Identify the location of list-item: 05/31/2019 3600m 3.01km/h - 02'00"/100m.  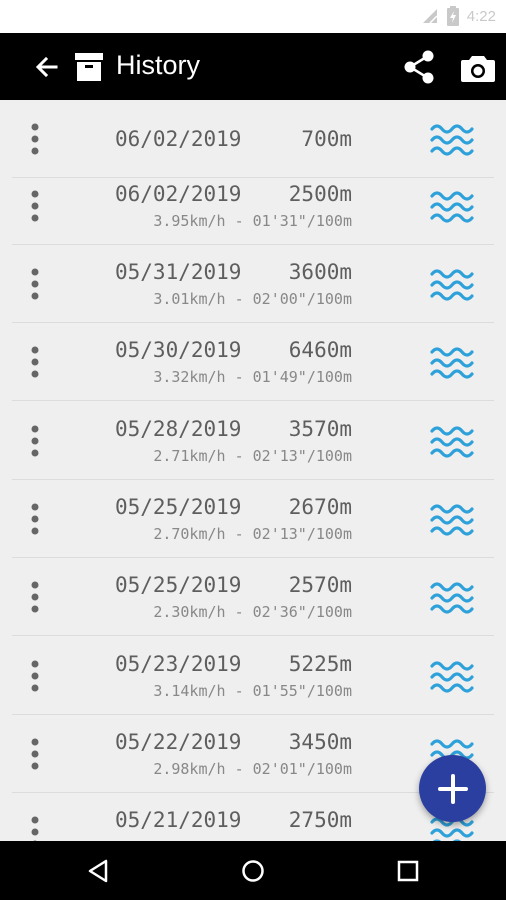
(253, 284).